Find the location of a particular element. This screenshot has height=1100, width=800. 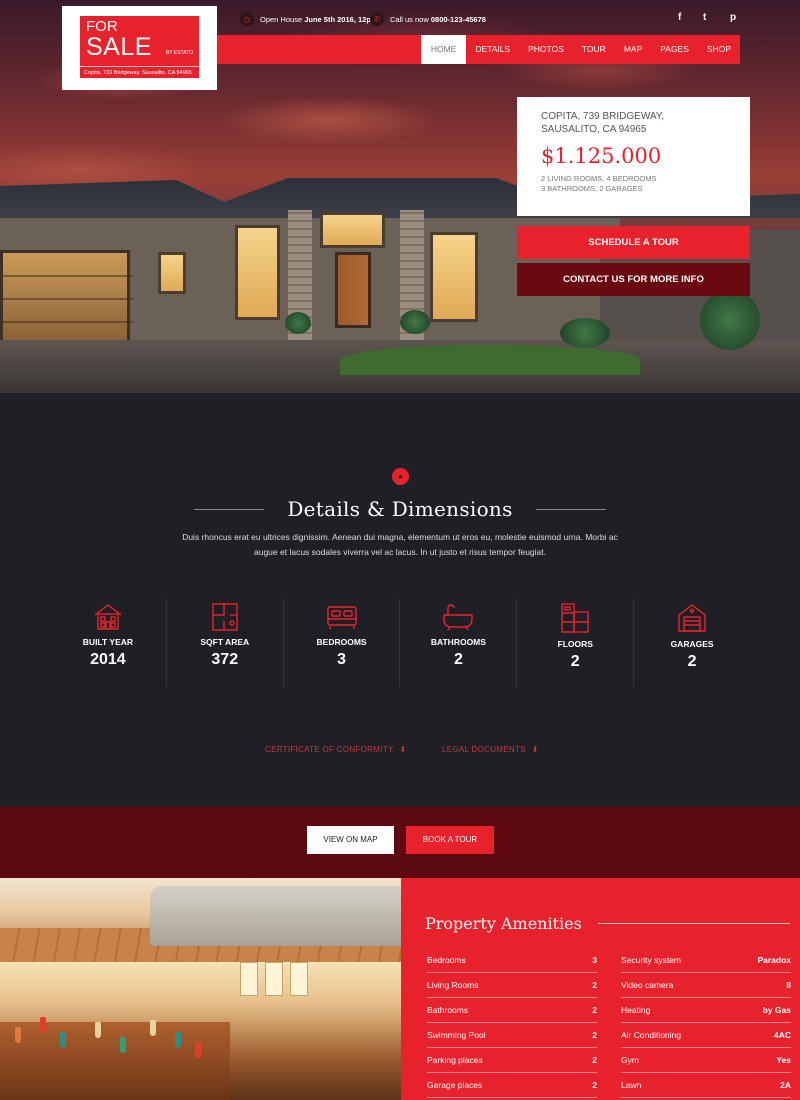

contact-info-button: CONTACT US FOR MORE INFO is located at coordinates (633, 279).